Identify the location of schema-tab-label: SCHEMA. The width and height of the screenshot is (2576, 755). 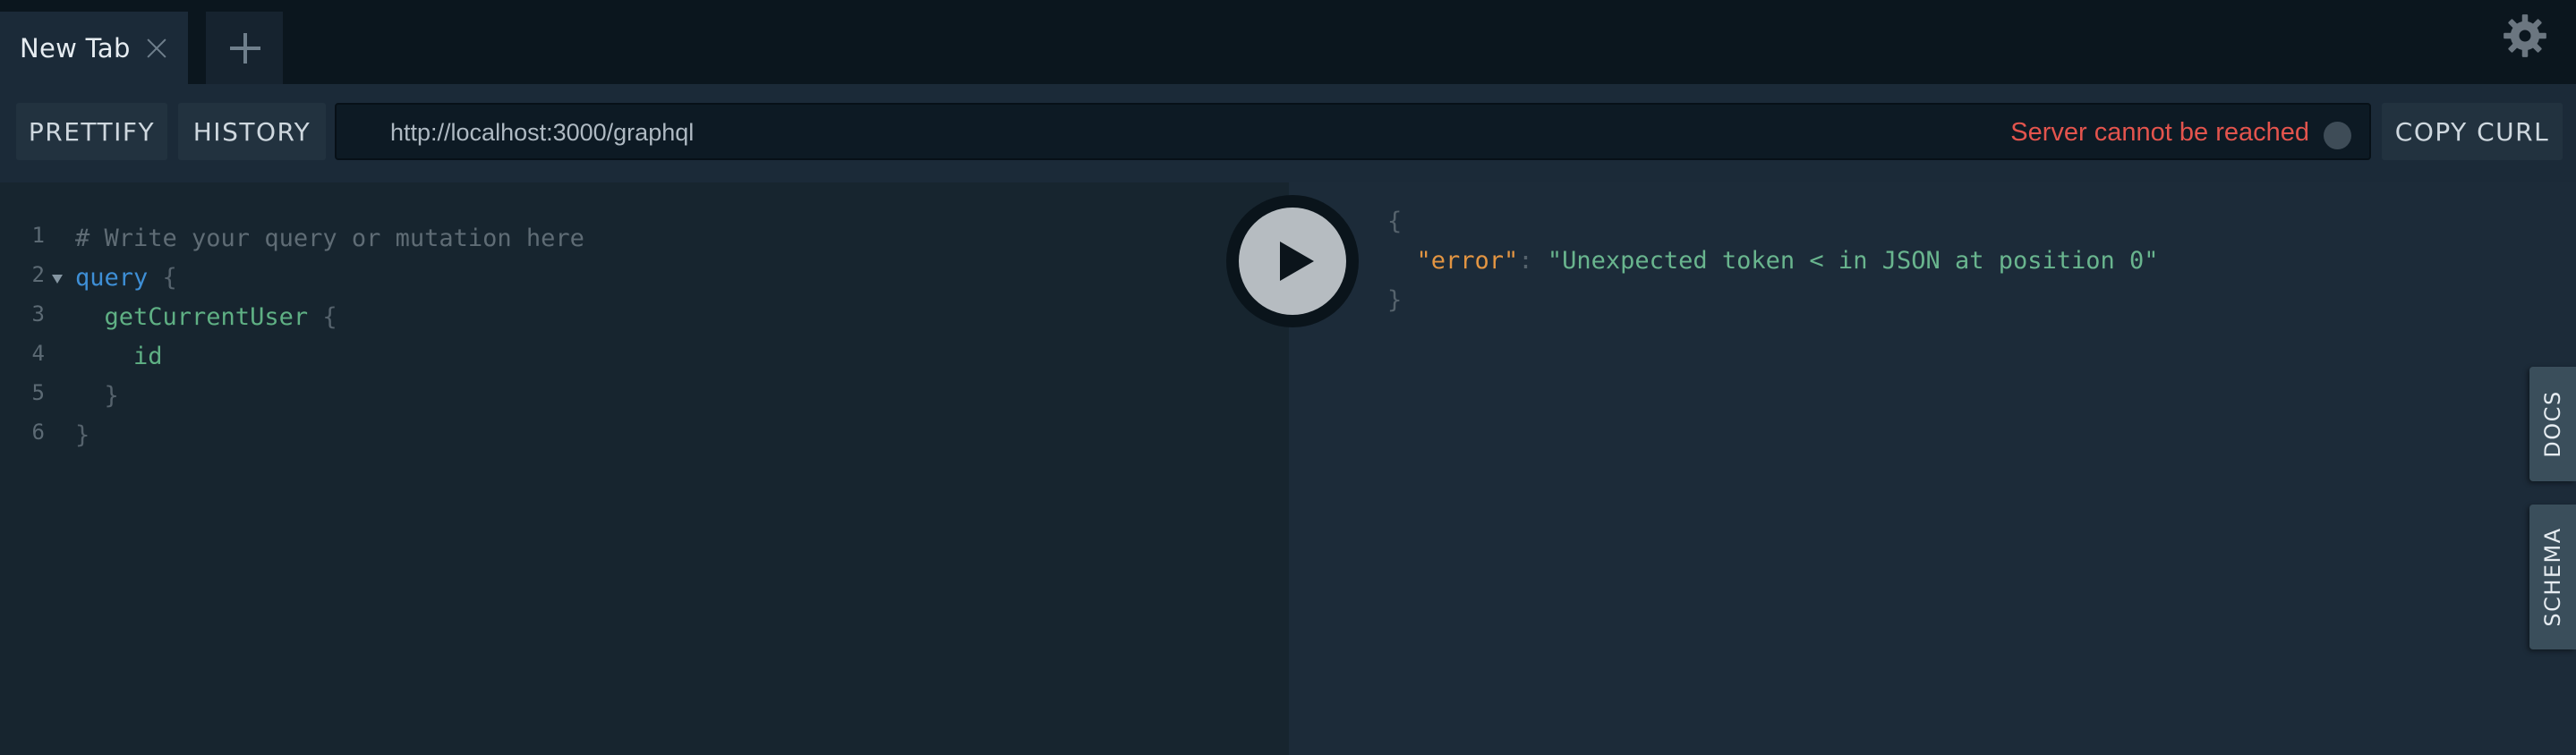
(2552, 577).